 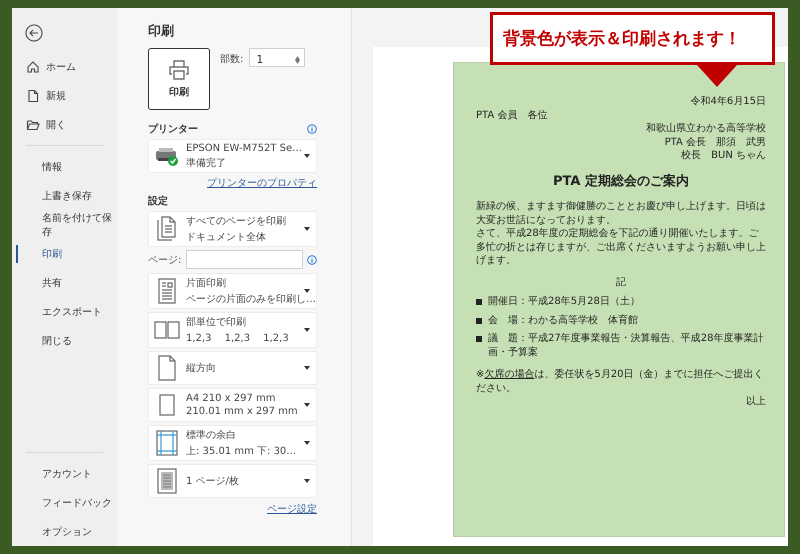 What do you see at coordinates (632, 38) in the screenshot?
I see `callout-box: 背景色が表示＆印刷されます！` at bounding box center [632, 38].